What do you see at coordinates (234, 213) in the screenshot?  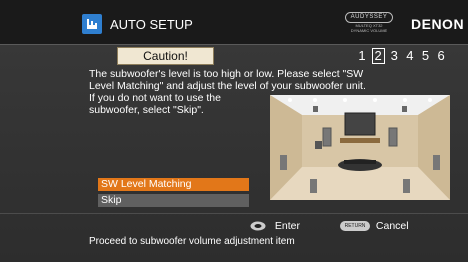 I see `footer-divider` at bounding box center [234, 213].